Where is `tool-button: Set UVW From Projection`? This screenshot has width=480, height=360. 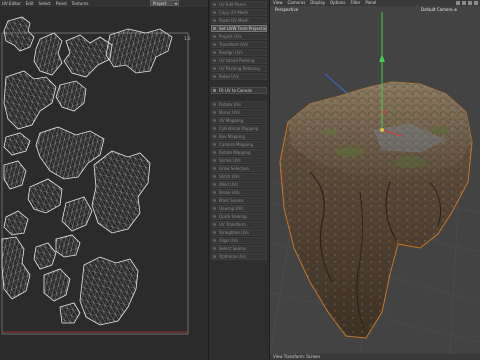 tool-button: Set UVW From Projection is located at coordinates (239, 28).